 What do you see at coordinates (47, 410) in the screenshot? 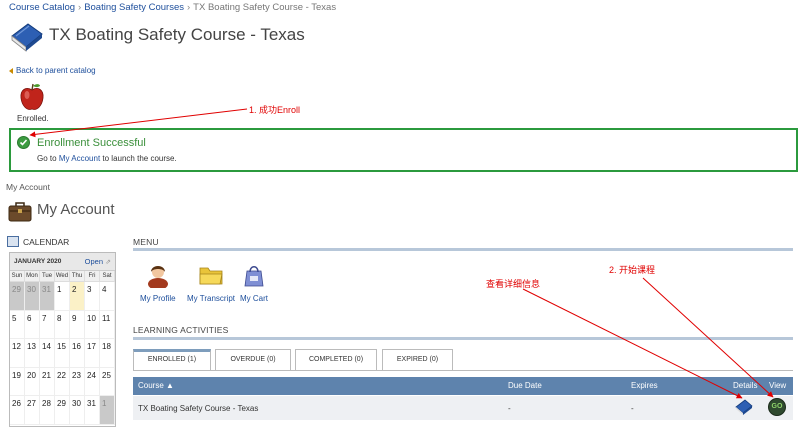
I see `calendar-day: 28` at bounding box center [47, 410].